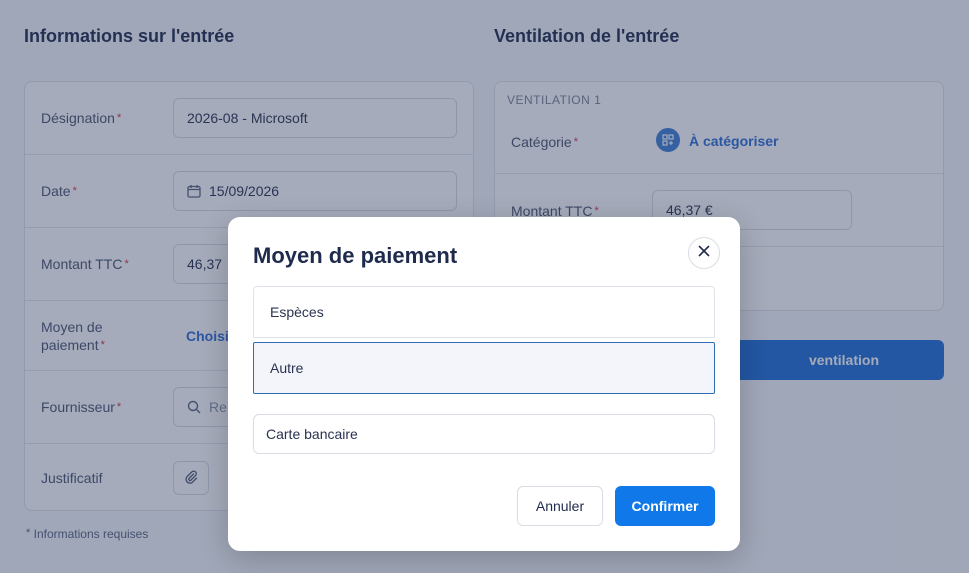 This screenshot has width=969, height=573. I want to click on option-label: Espèces, so click(297, 312).